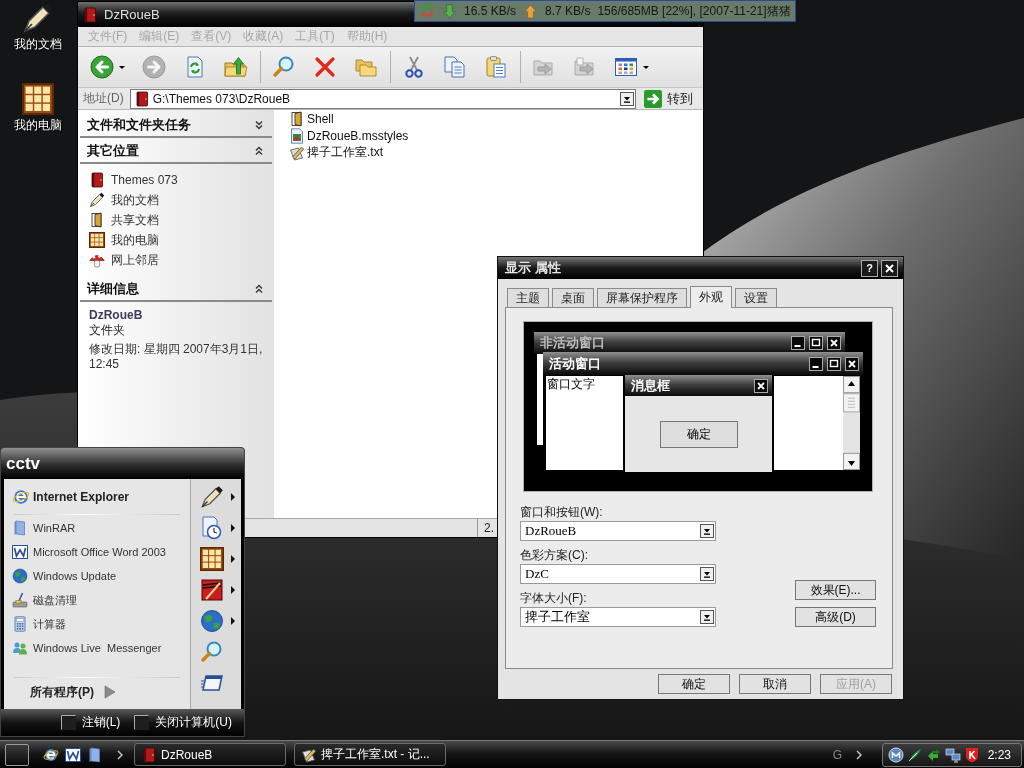 This screenshot has width=1024, height=768. What do you see at coordinates (618, 617) in the screenshot?
I see `dropdown-field: 捭子工作室` at bounding box center [618, 617].